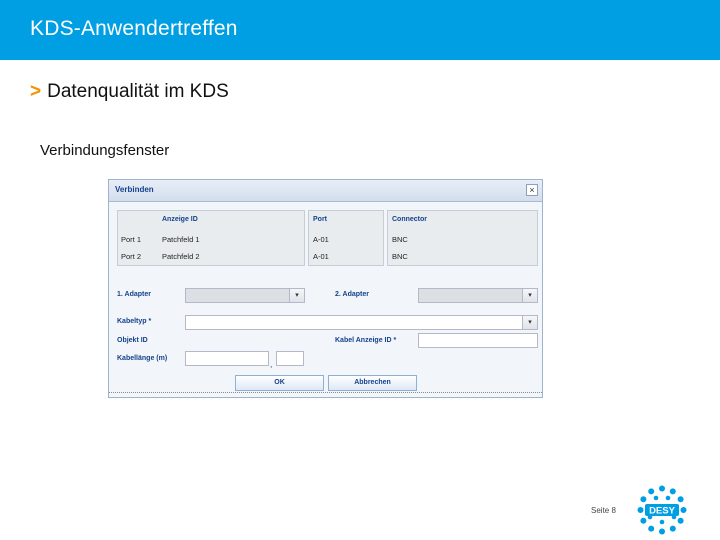 The image size is (720, 540). What do you see at coordinates (462, 238) in the screenshot?
I see `table-column-connector: Connector BNC BNC` at bounding box center [462, 238].